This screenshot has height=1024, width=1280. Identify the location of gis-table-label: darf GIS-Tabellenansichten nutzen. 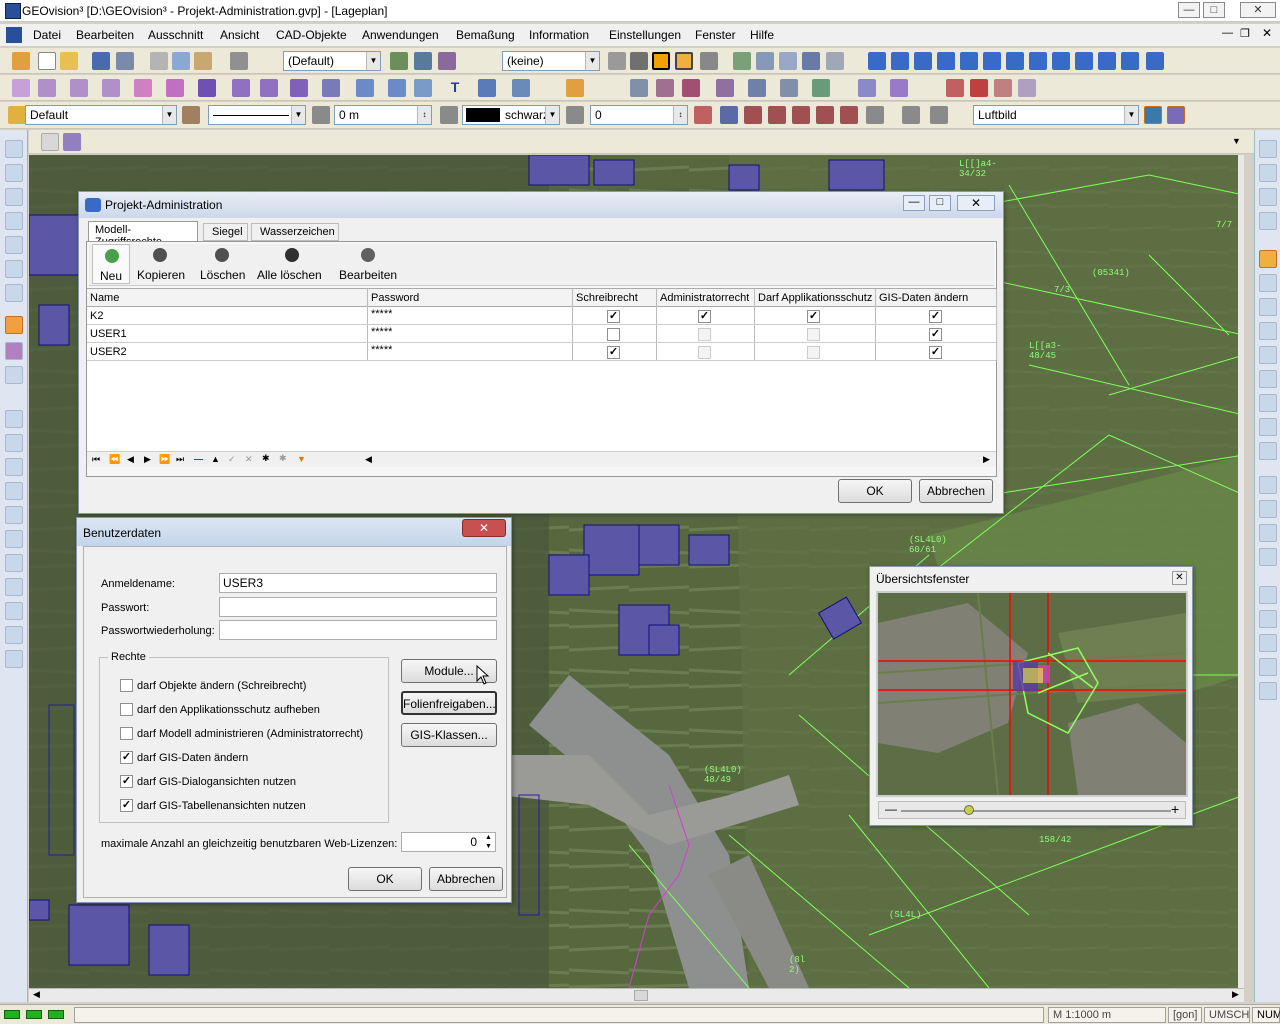
(221, 806).